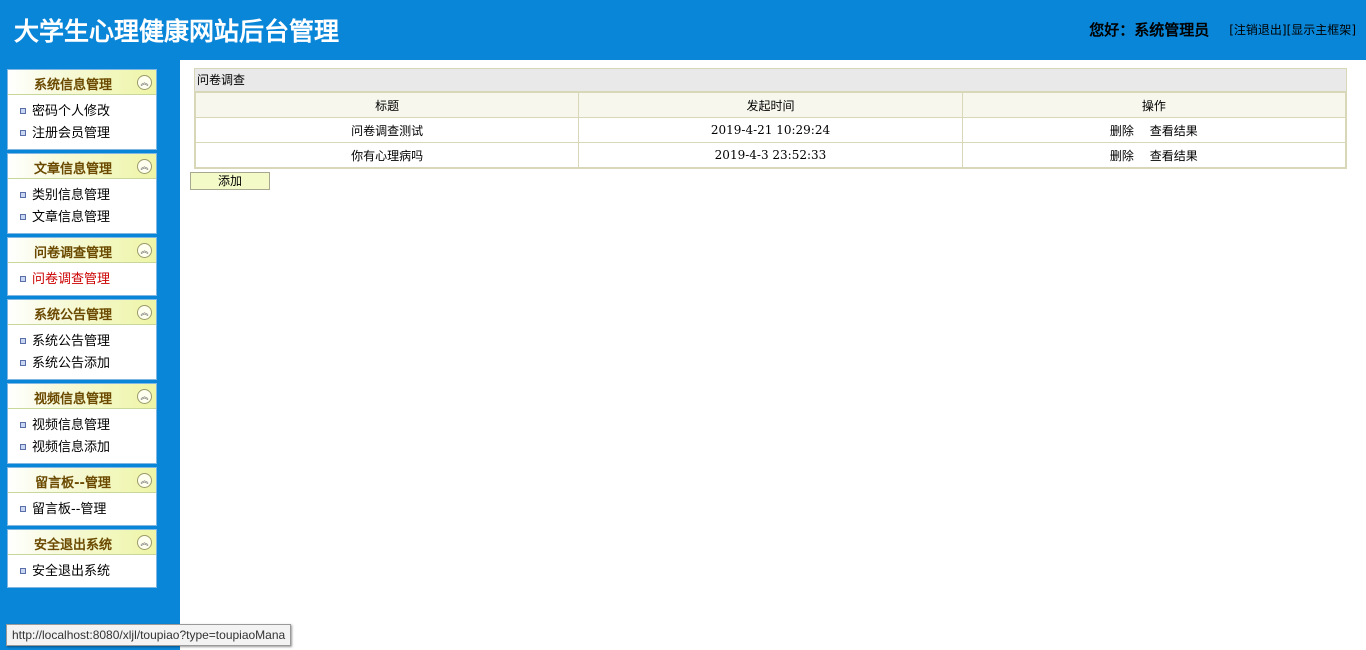 This screenshot has width=1366, height=650. I want to click on logout-link: [注销退出], so click(1257, 29).